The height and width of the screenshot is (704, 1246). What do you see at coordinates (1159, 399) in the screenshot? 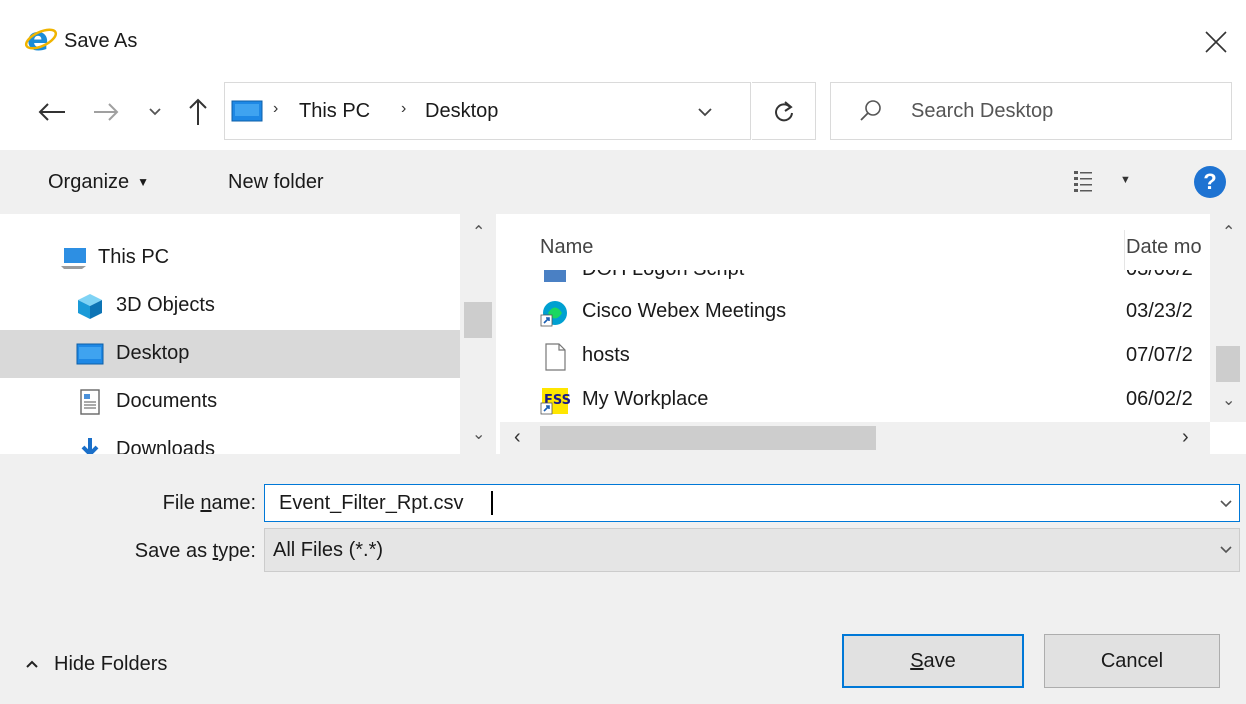
I see `file-date: 06/02/2` at bounding box center [1159, 399].